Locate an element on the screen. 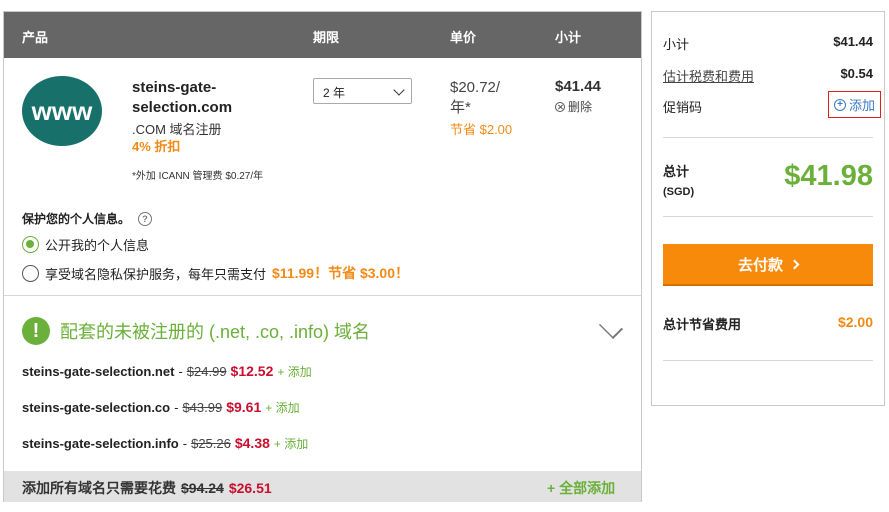 Image resolution: width=889 pixels, height=512 pixels. remove-circle-icon is located at coordinates (560, 106).